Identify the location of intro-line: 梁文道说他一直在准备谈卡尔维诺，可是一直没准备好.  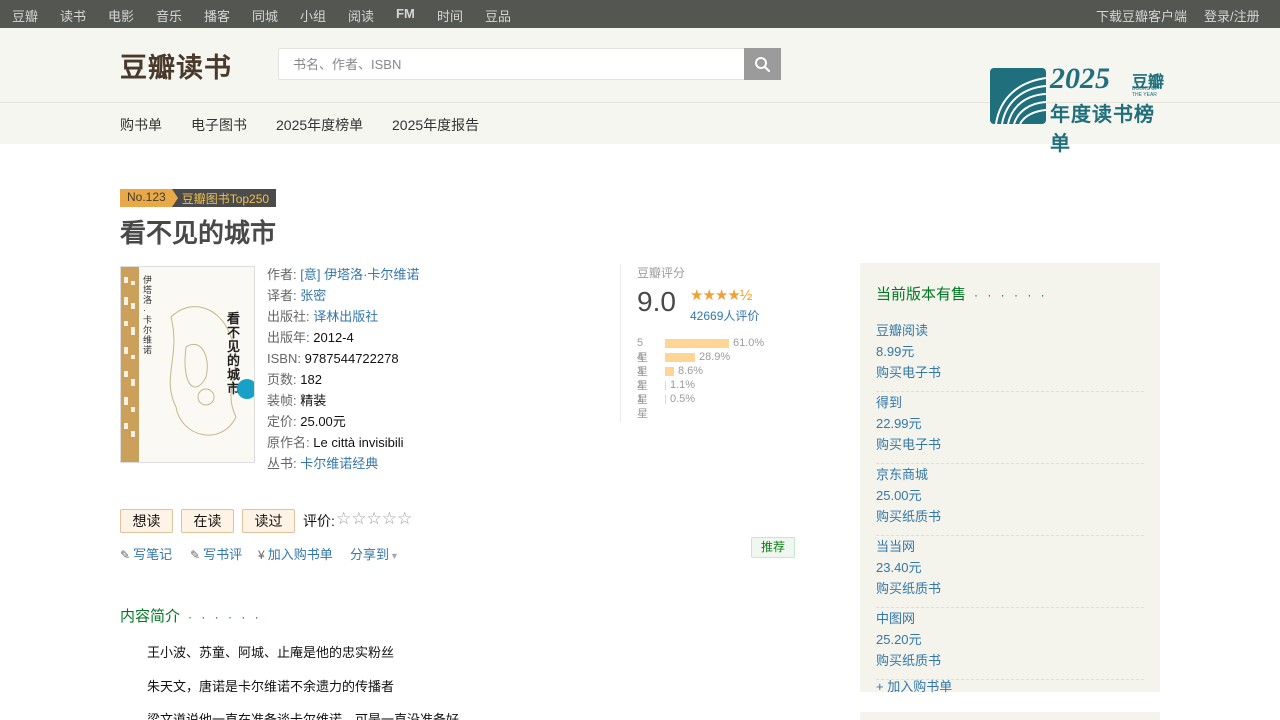
(303, 716).